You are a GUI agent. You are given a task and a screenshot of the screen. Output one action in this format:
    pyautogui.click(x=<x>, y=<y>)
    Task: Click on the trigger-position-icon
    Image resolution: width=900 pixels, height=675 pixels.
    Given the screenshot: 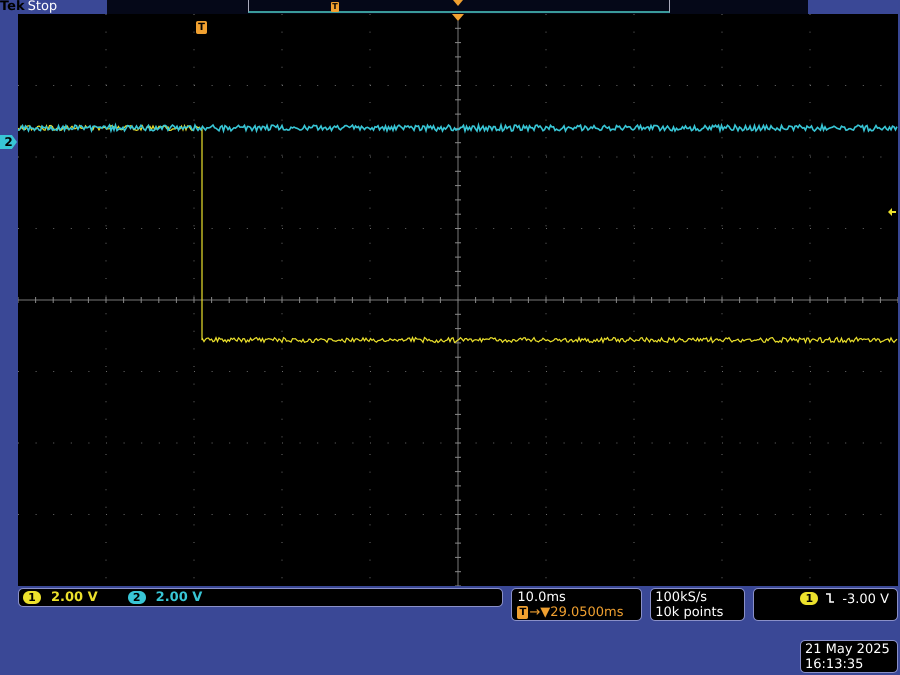 What is the action you would take?
    pyautogui.click(x=458, y=3)
    